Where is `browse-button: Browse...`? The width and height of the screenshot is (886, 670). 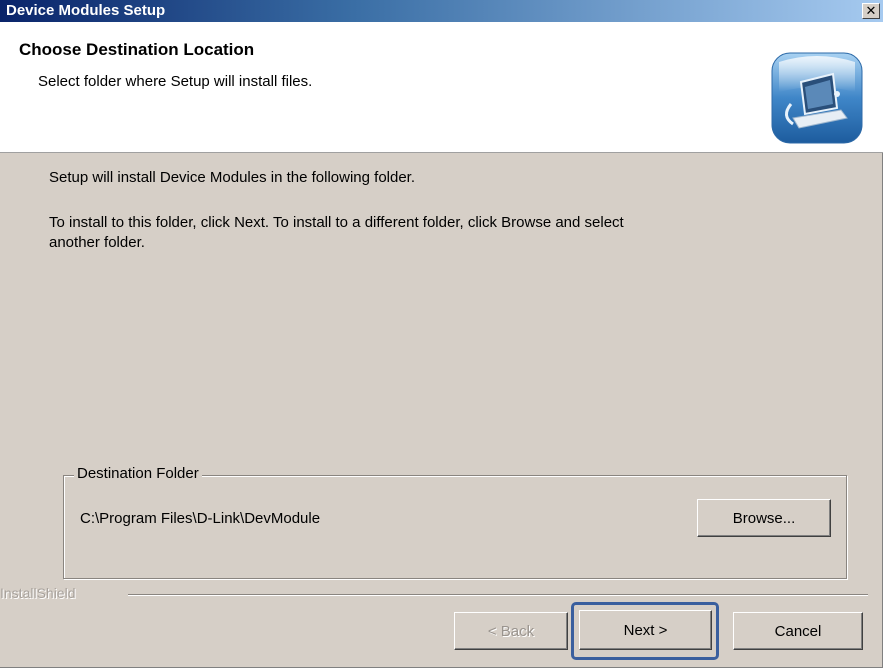
browse-button: Browse... is located at coordinates (764, 518).